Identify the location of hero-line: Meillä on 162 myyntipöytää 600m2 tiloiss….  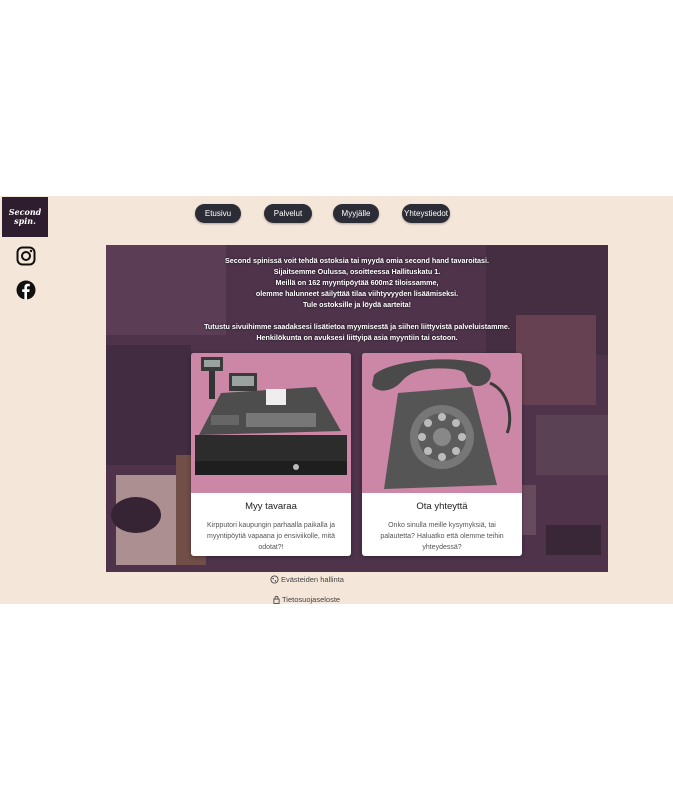
(357, 282).